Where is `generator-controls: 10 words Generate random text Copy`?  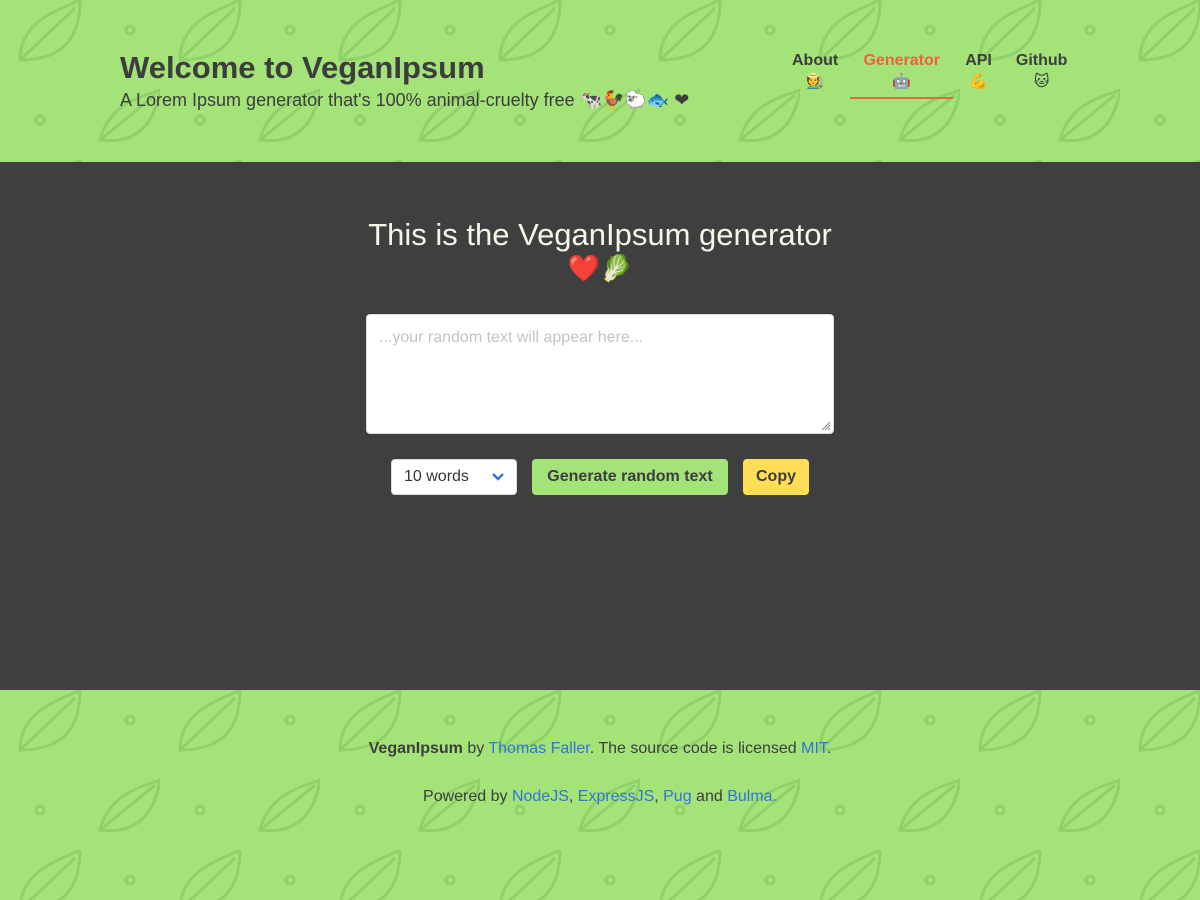
generator-controls: 10 words Generate random text Copy is located at coordinates (600, 477).